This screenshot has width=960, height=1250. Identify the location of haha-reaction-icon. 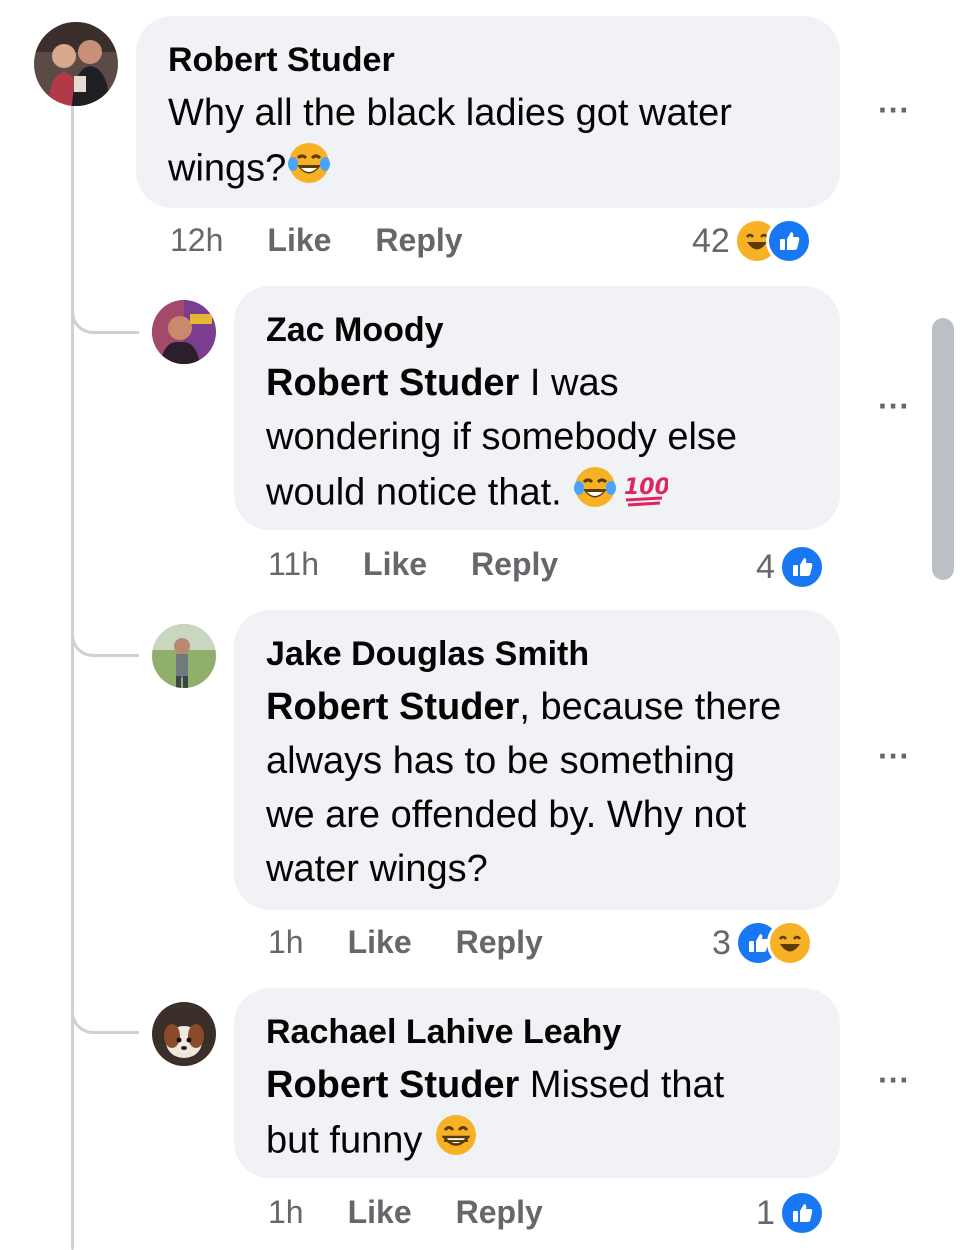
(789, 943).